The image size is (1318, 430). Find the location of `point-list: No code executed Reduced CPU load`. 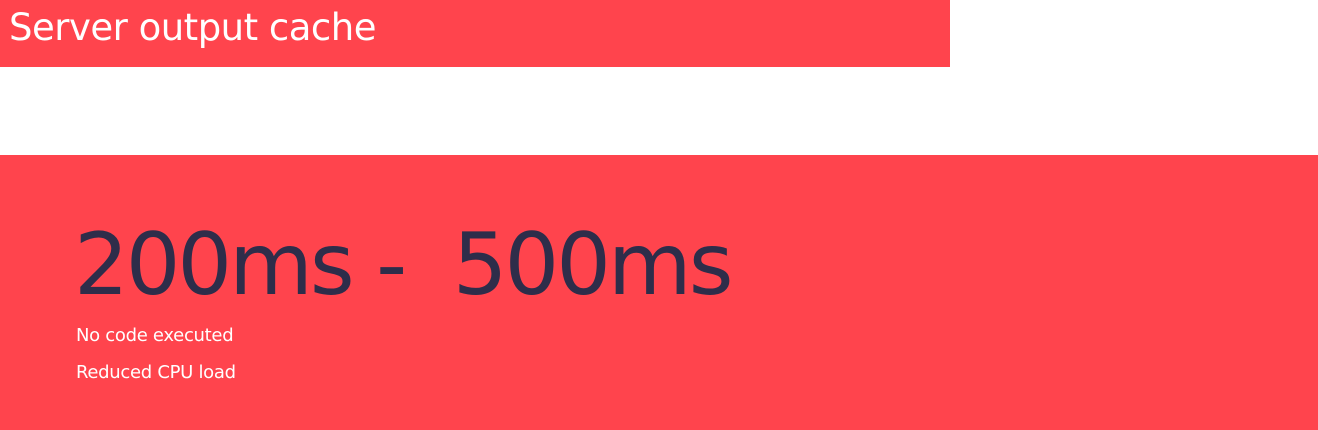

point-list: No code executed Reduced CPU load is located at coordinates (156, 362).